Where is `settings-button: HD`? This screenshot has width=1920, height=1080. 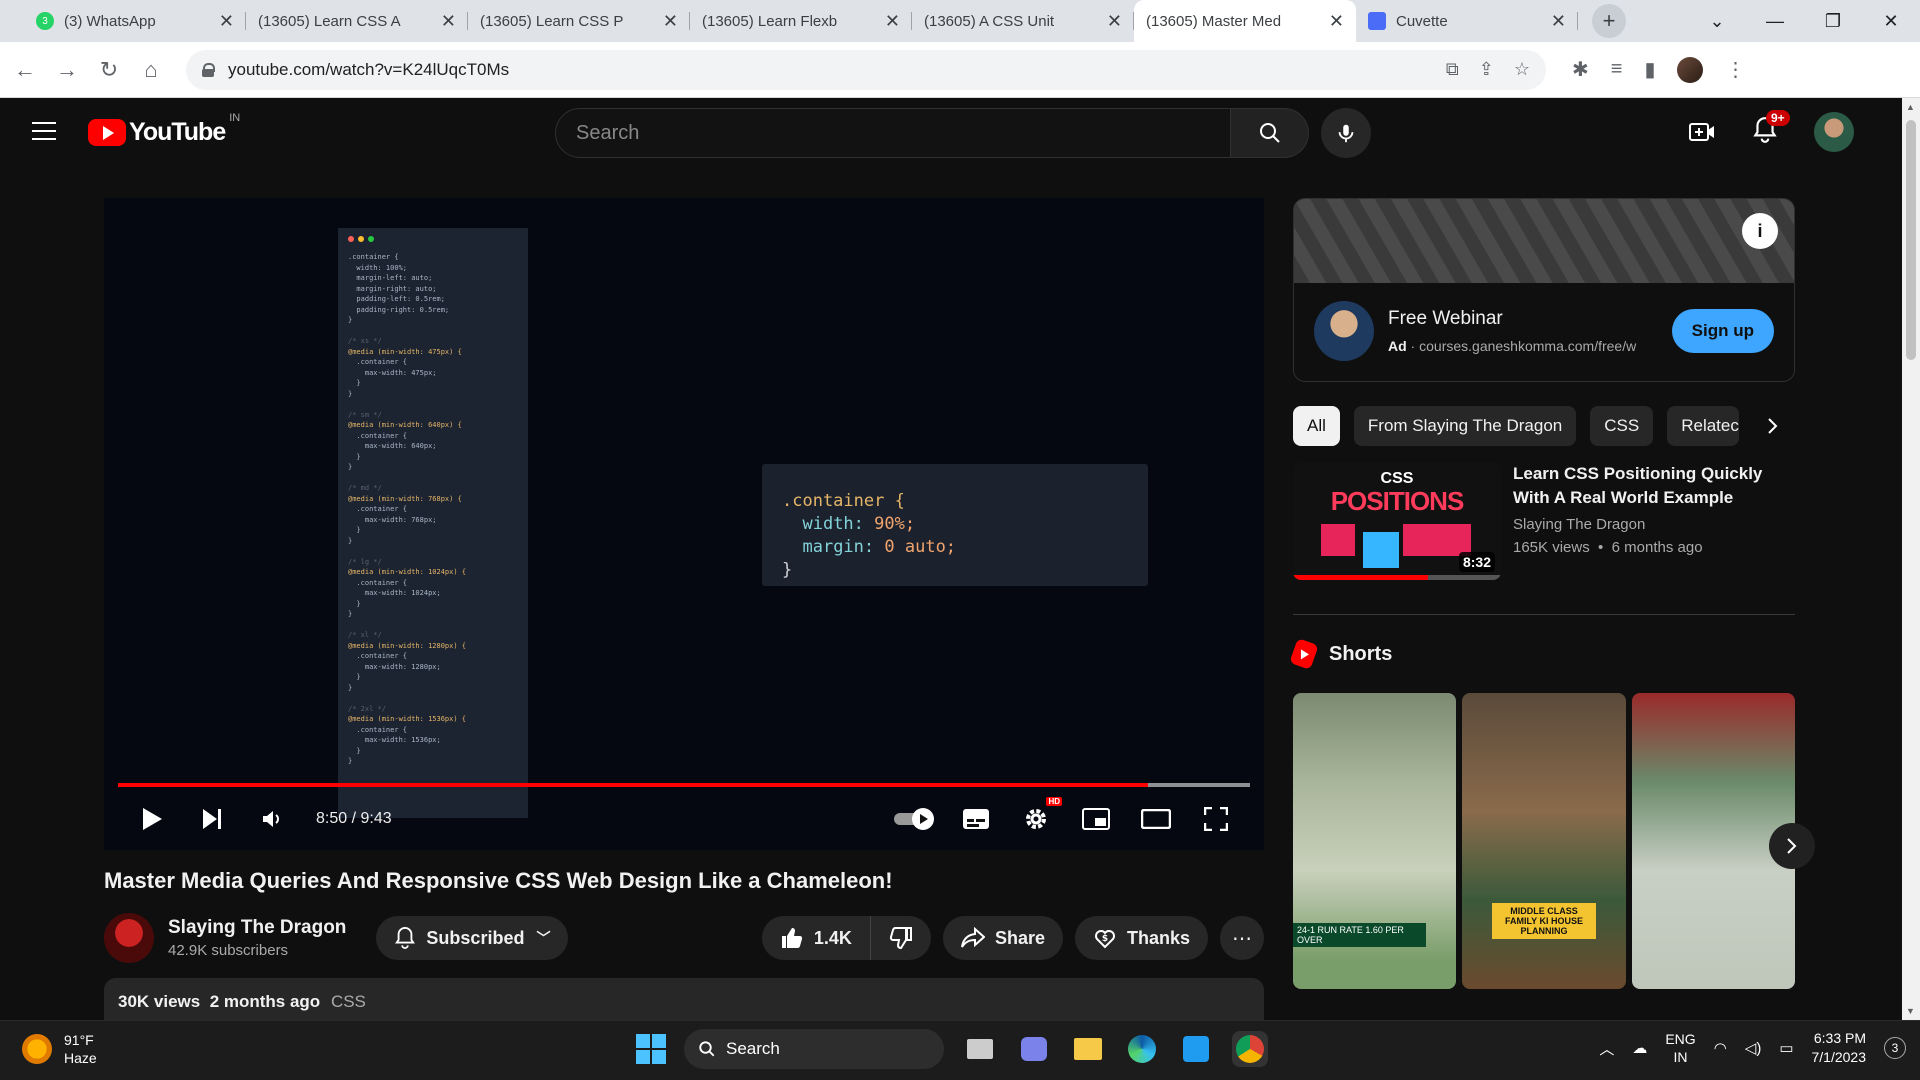
settings-button: HD is located at coordinates (1036, 818).